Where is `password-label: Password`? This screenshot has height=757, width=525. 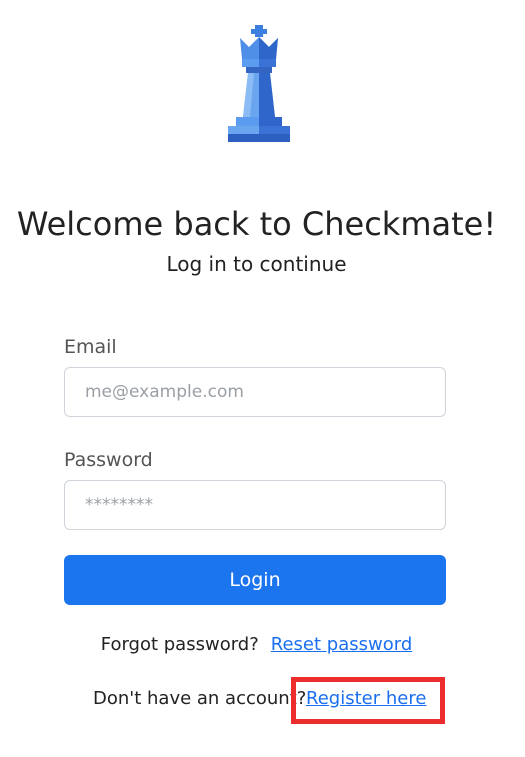 password-label: Password is located at coordinates (108, 460).